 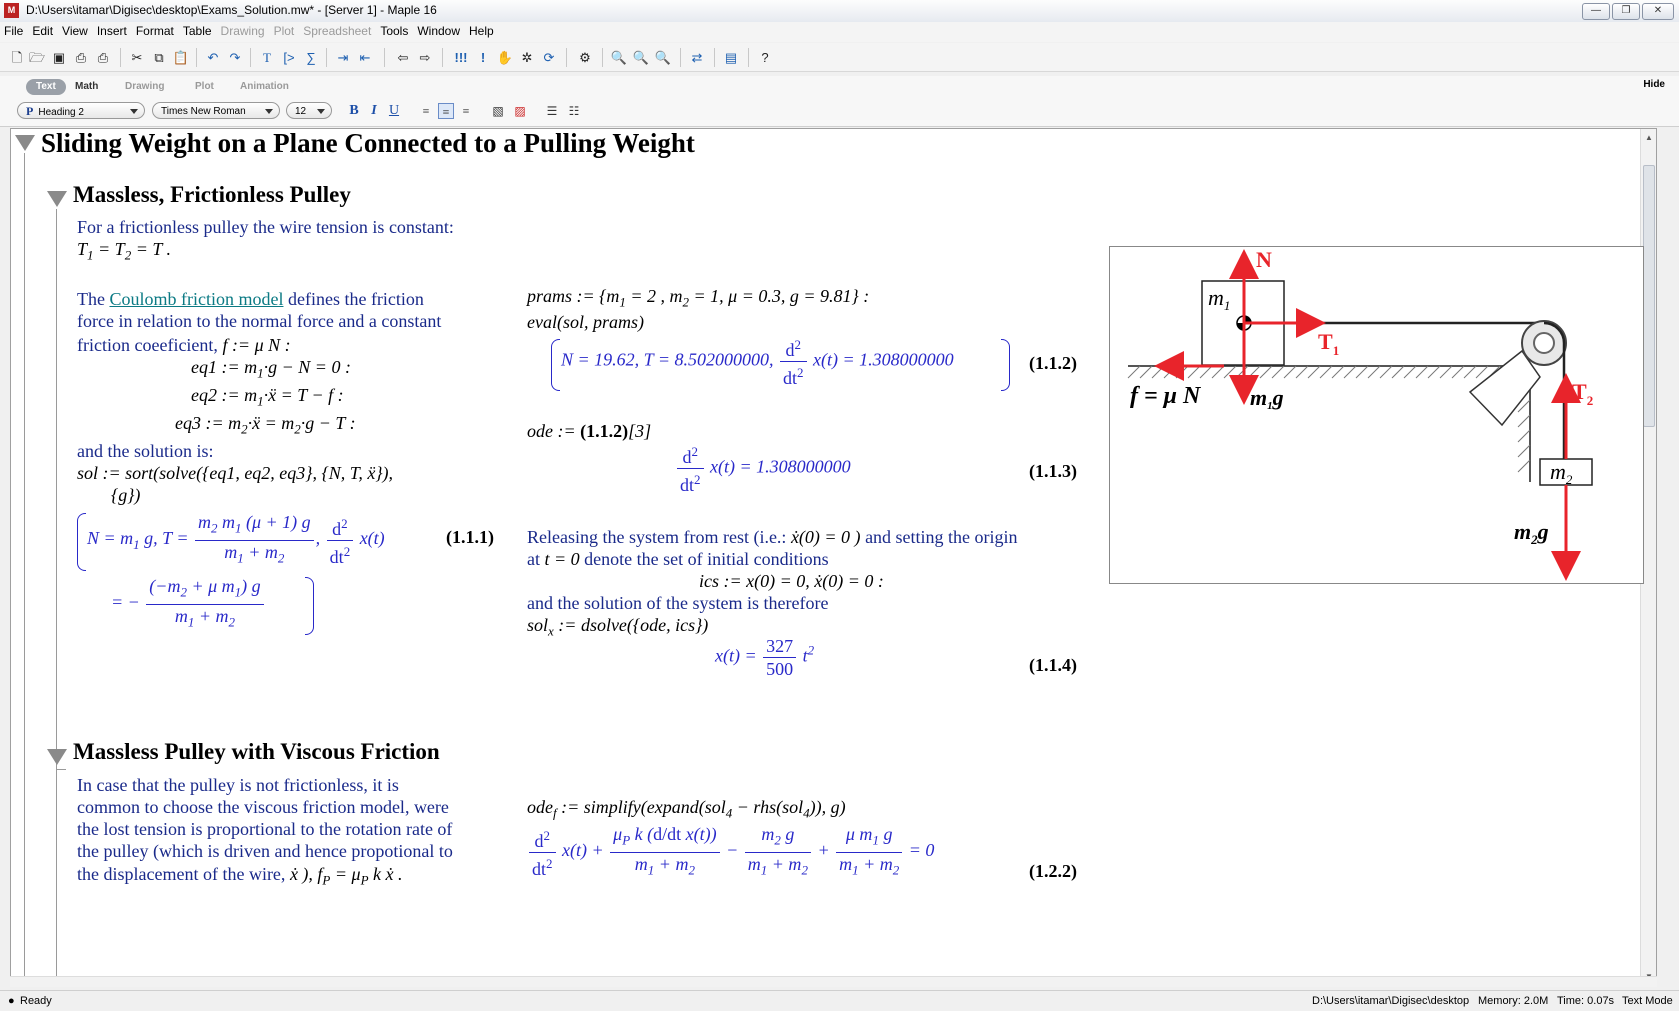 What do you see at coordinates (343, 57) in the screenshot?
I see `indent-icon: ⇥` at bounding box center [343, 57].